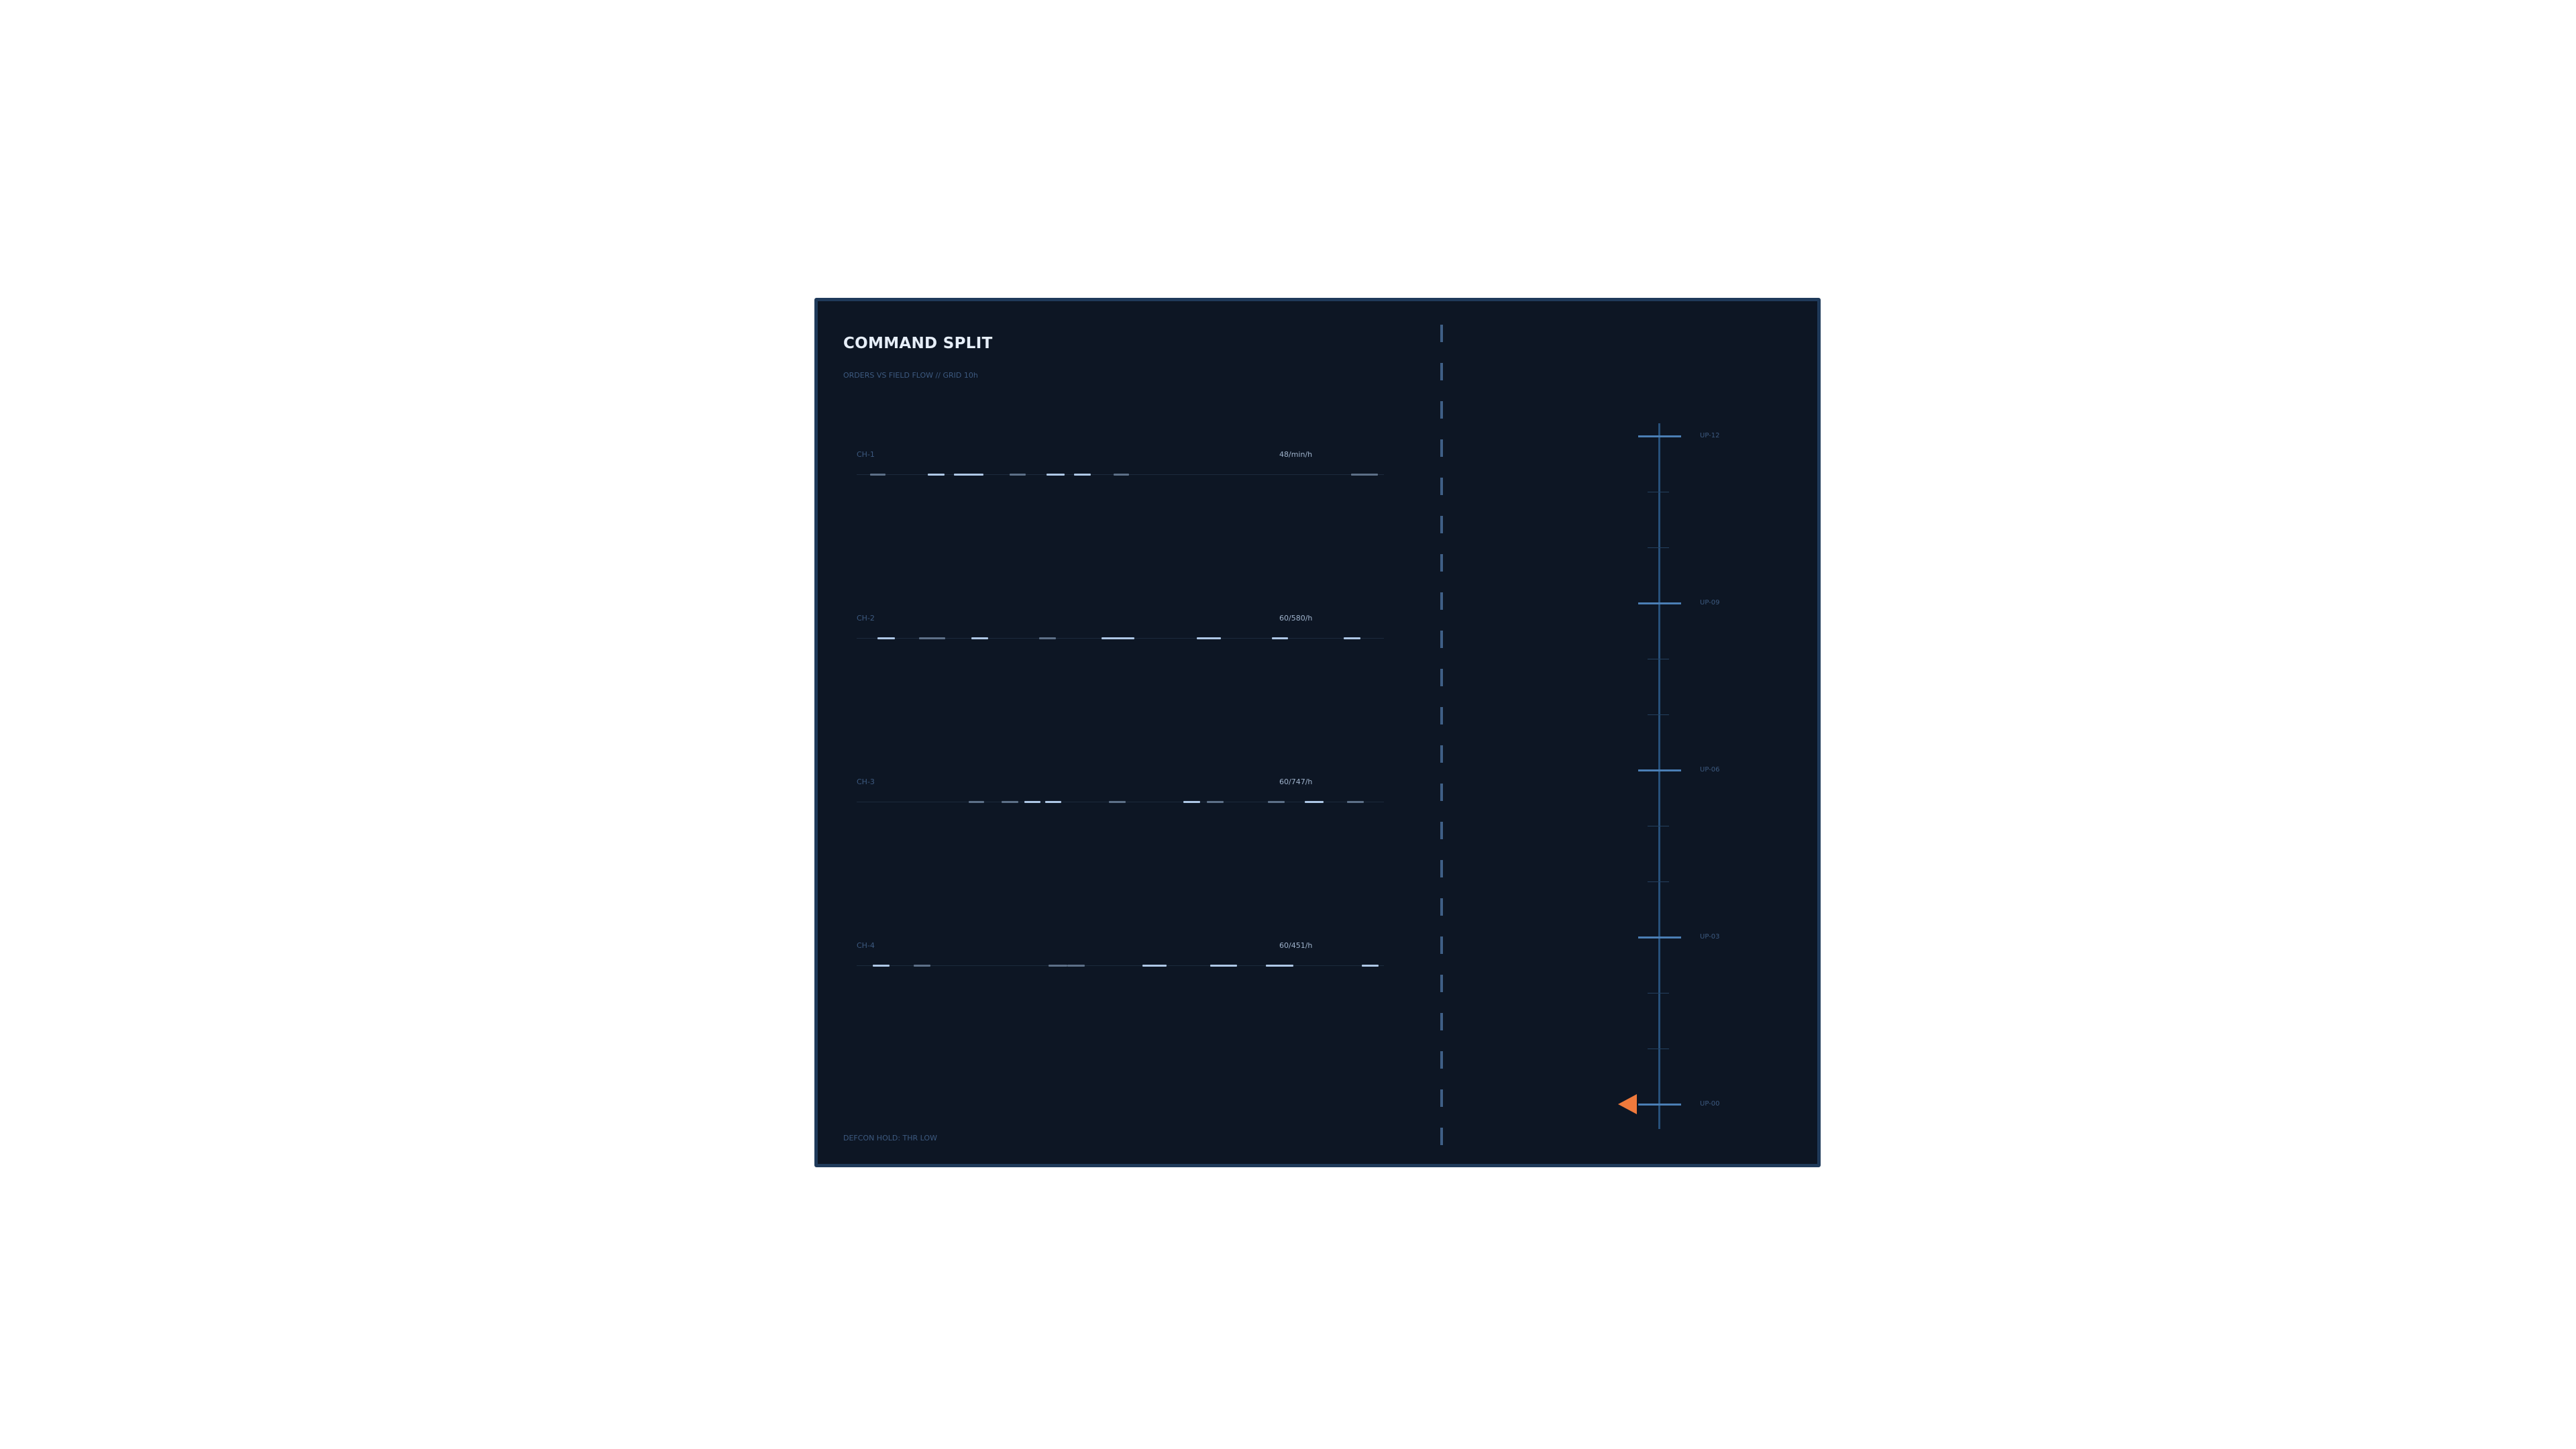 The image size is (2576, 1449). I want to click on channel-label: CH-4, so click(866, 945).